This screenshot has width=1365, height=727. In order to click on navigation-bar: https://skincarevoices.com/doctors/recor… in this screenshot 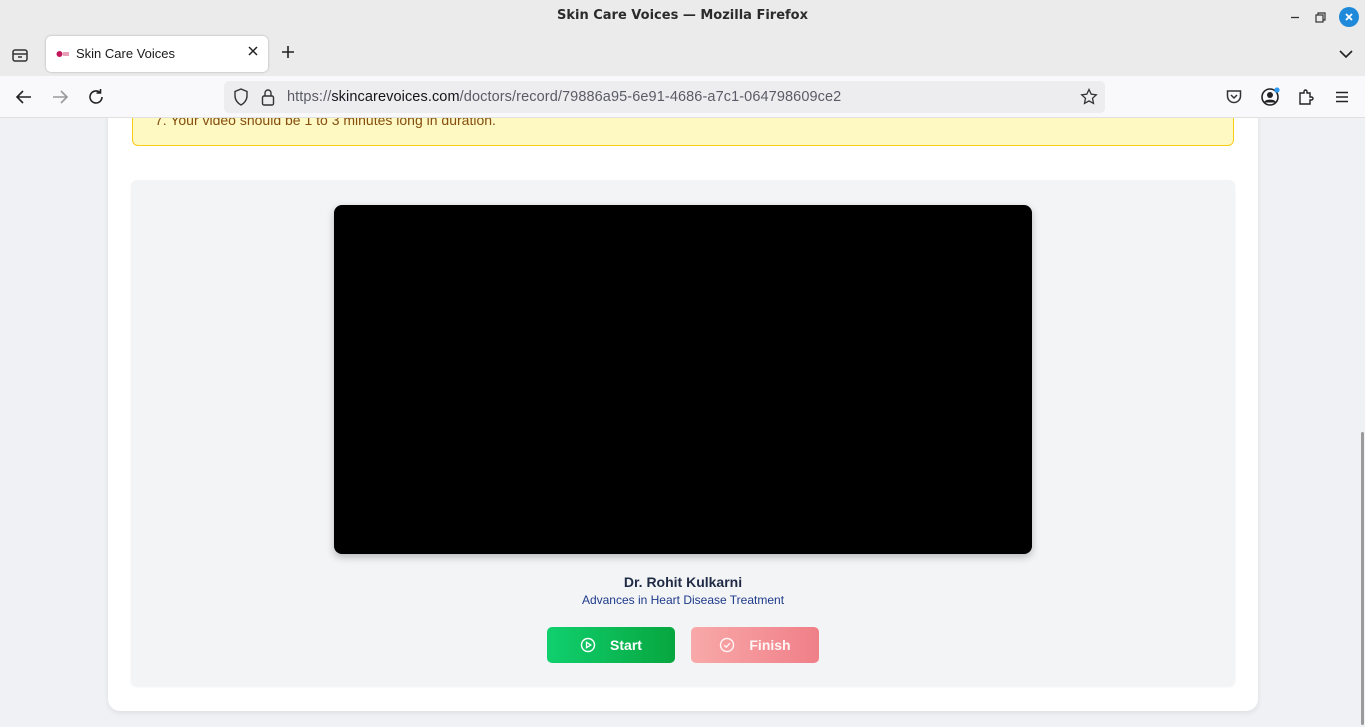, I will do `click(682, 97)`.